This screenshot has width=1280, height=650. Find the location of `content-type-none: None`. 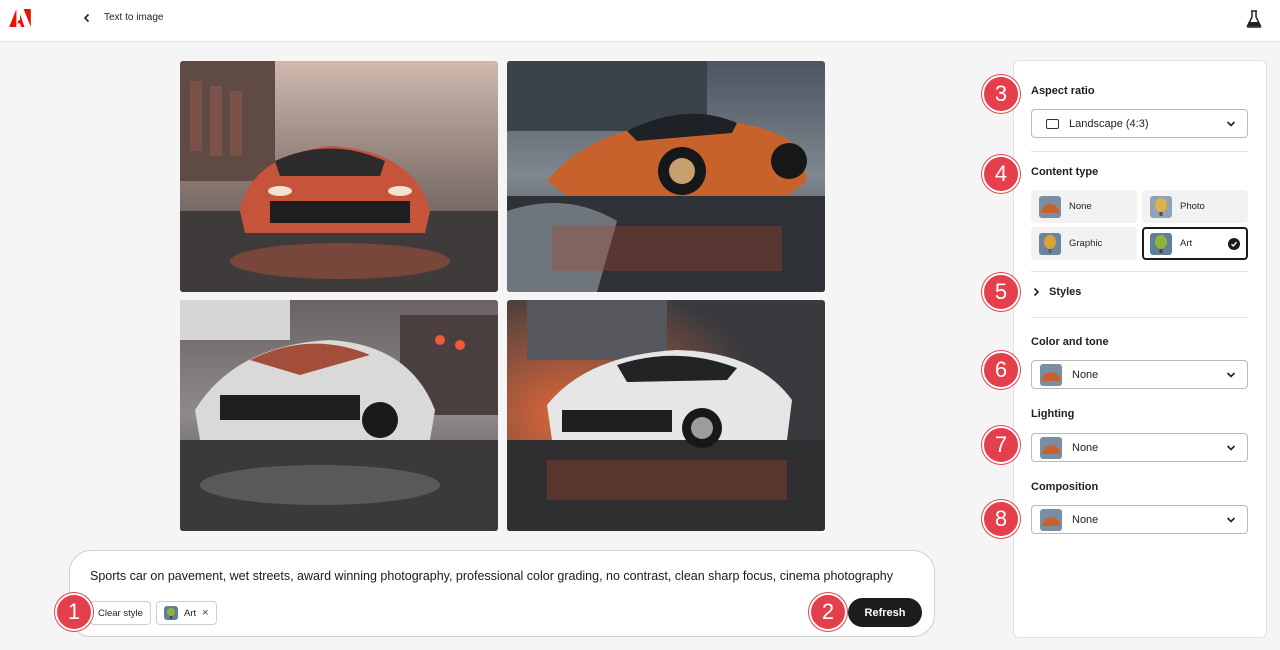

content-type-none: None is located at coordinates (1084, 206).